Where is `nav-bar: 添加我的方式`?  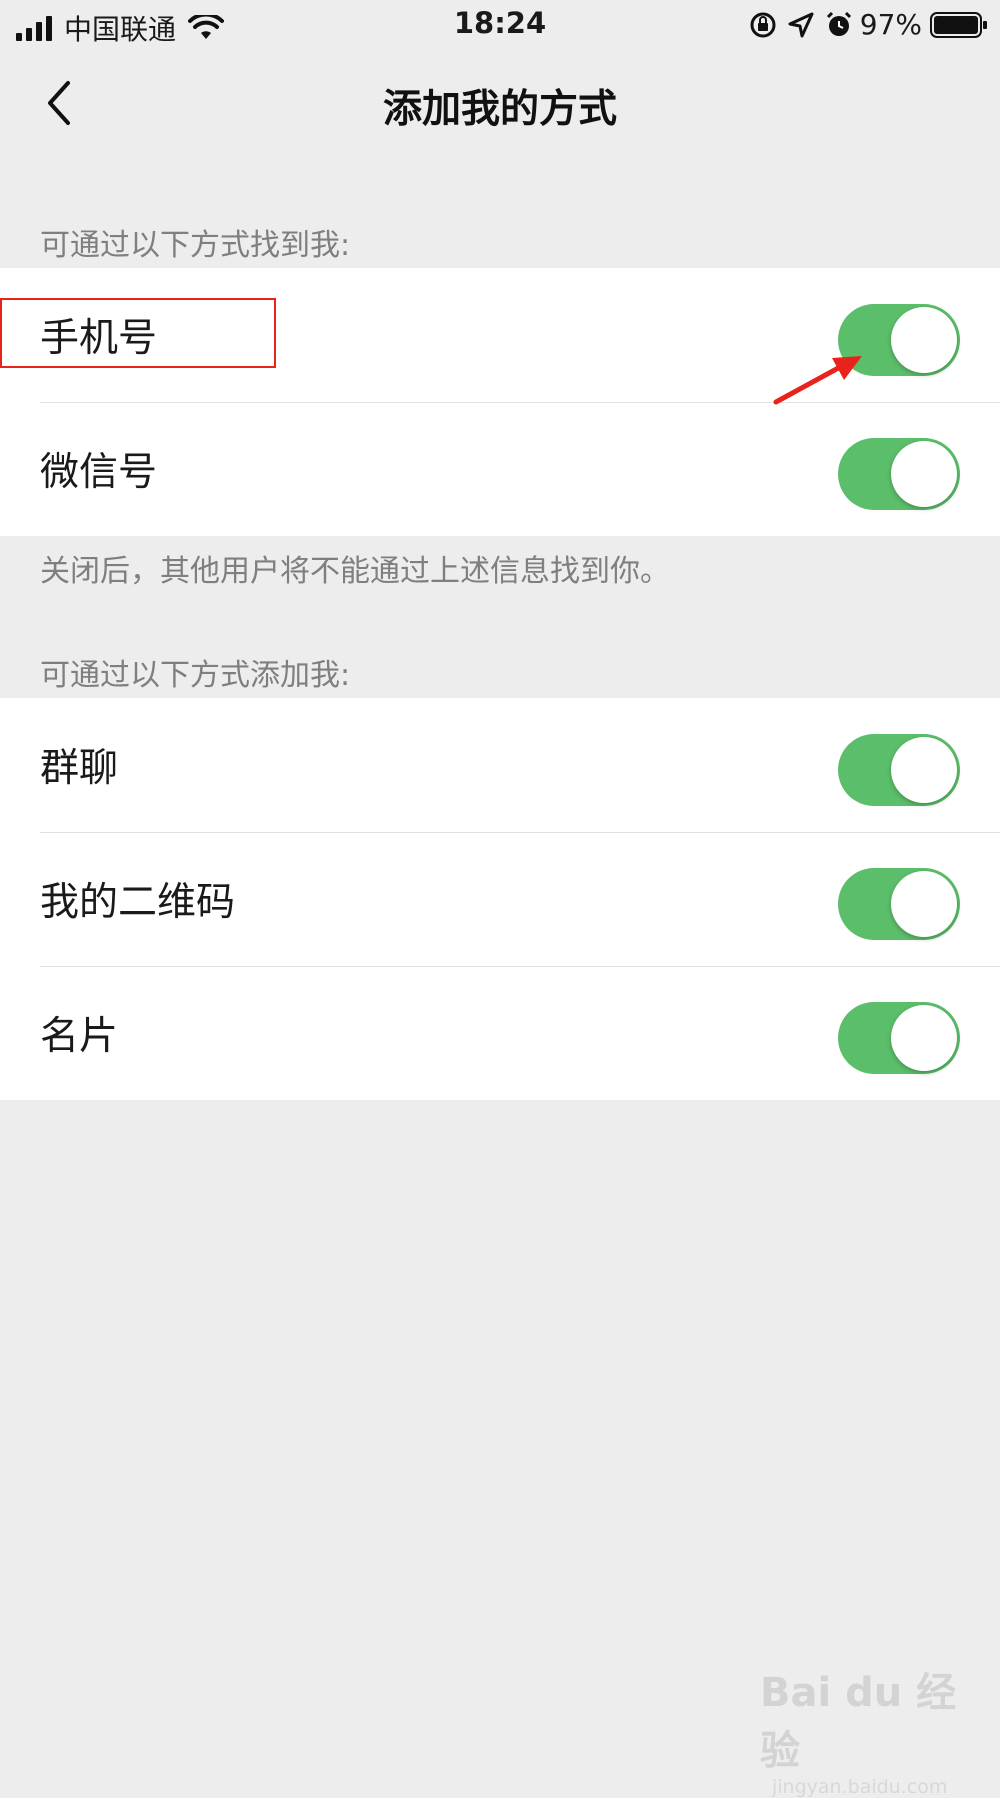 nav-bar: 添加我的方式 is located at coordinates (500, 102).